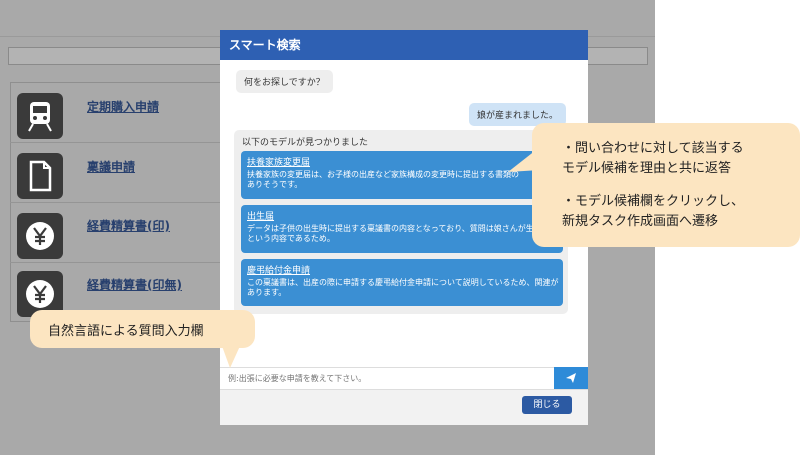 The width and height of the screenshot is (800, 455). Describe the element at coordinates (640, 221) in the screenshot. I see `annotation-line: 新規タスク作成画面へ遷移` at that location.